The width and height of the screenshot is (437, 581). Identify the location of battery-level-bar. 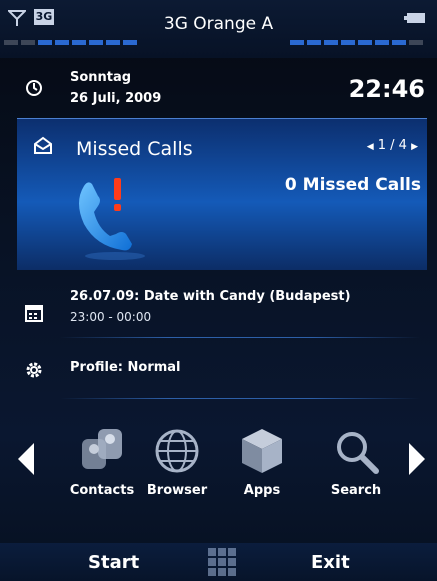
(356, 42).